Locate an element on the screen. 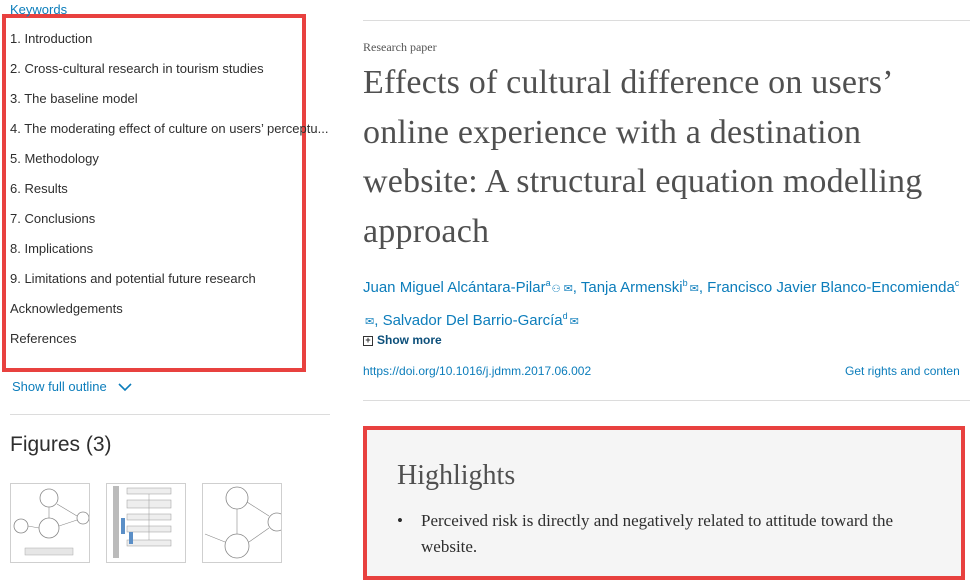 This screenshot has width=970, height=580. author-affiliation-sup: a is located at coordinates (548, 283).